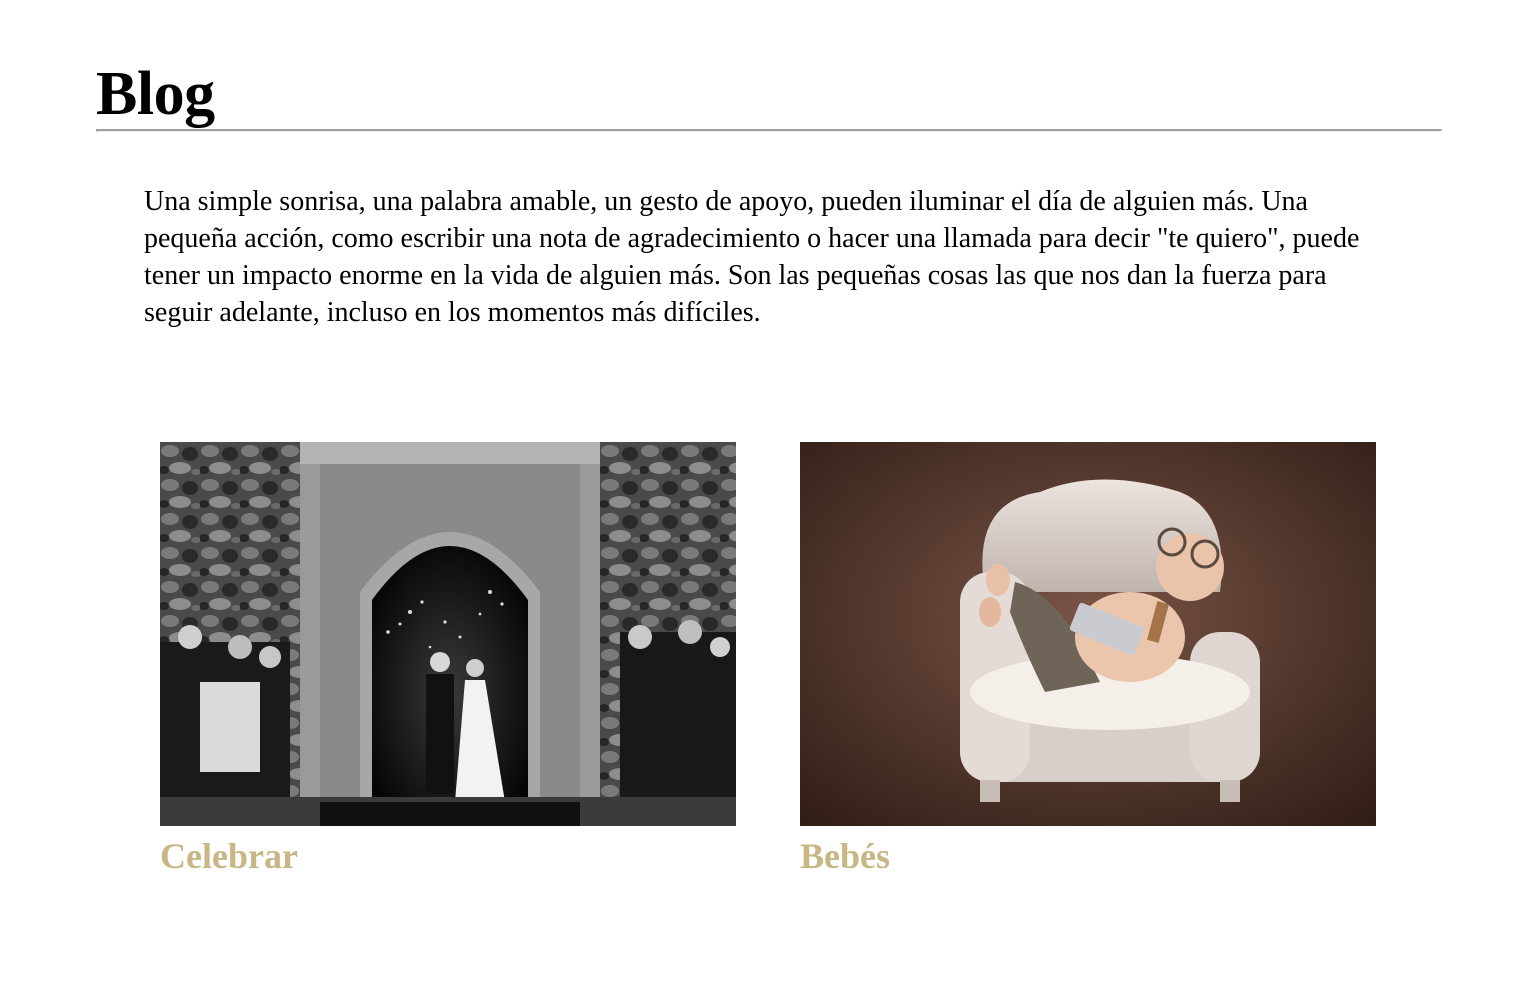  What do you see at coordinates (448, 634) in the screenshot?
I see `wedding-photo` at bounding box center [448, 634].